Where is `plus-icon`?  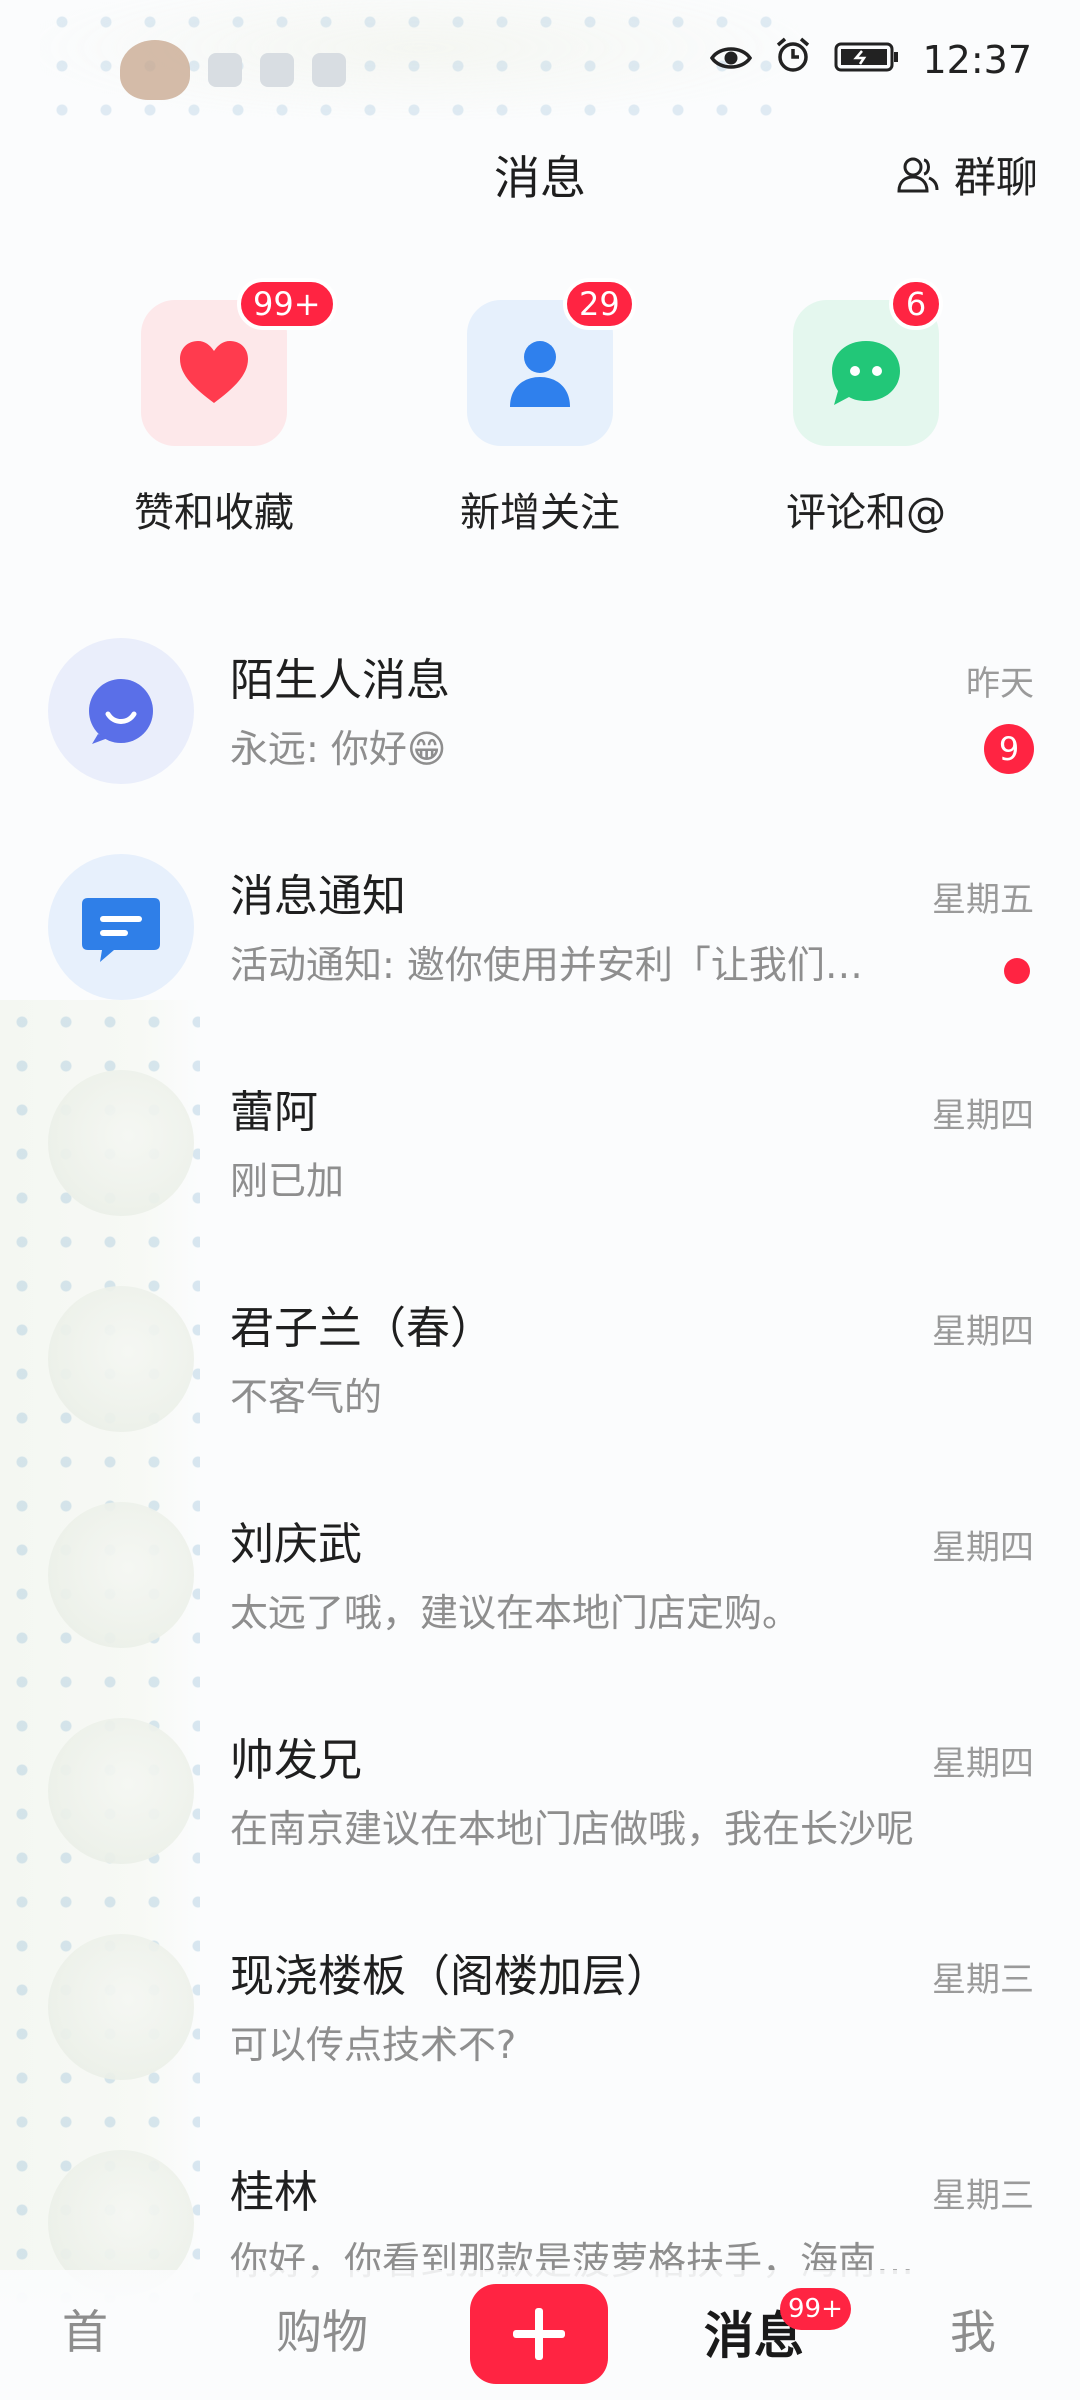 plus-icon is located at coordinates (539, 2334).